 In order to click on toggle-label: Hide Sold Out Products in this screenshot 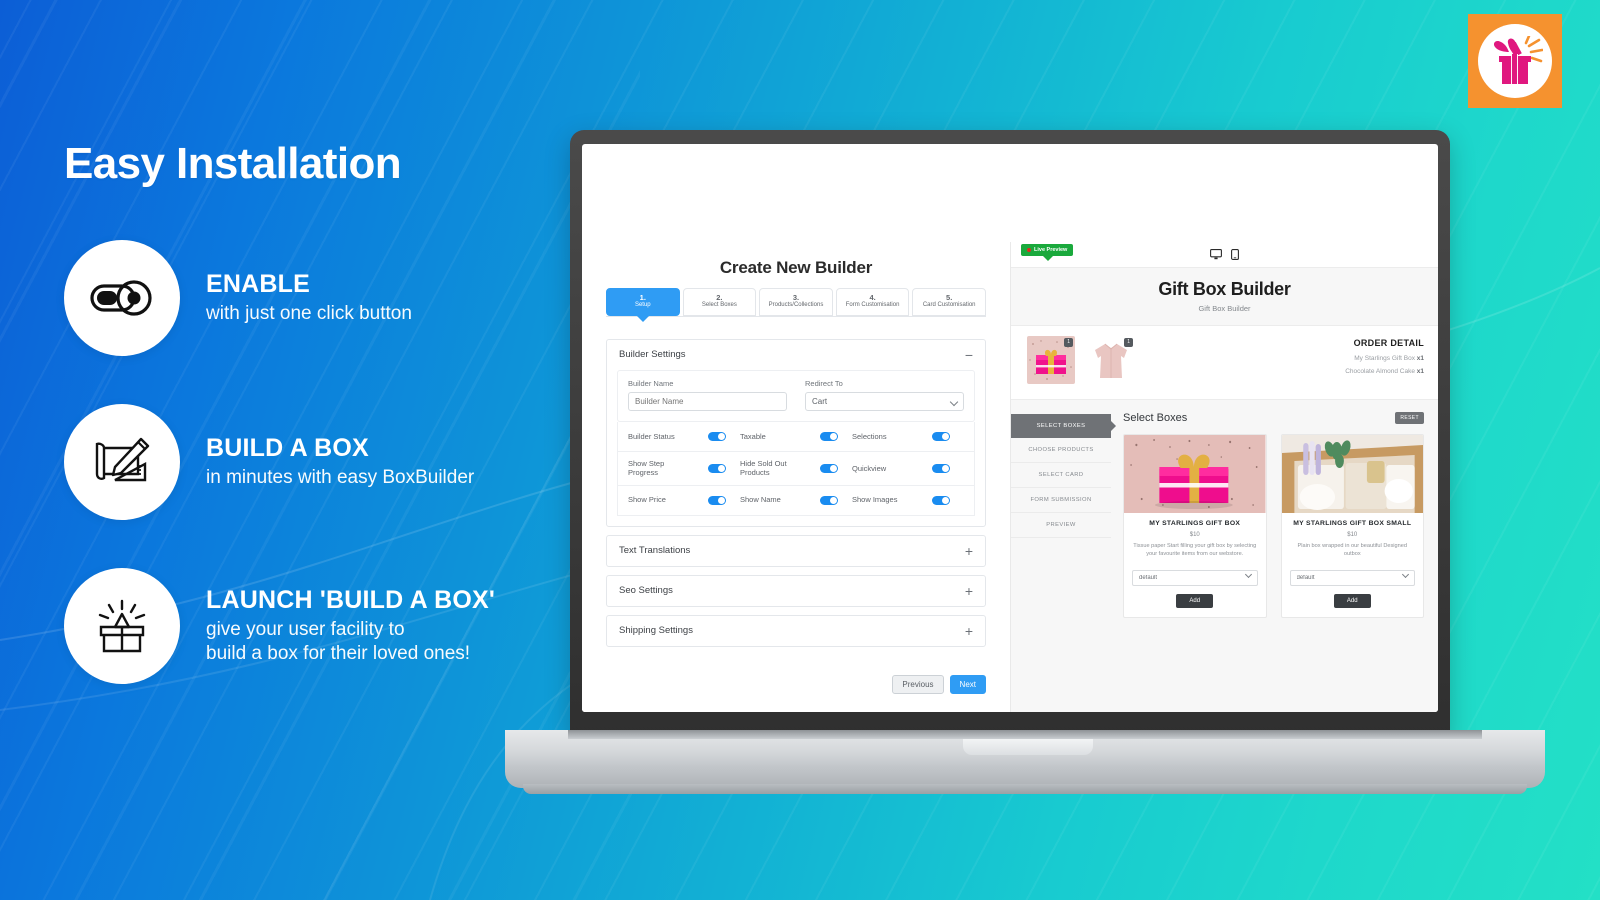, I will do `click(763, 468)`.